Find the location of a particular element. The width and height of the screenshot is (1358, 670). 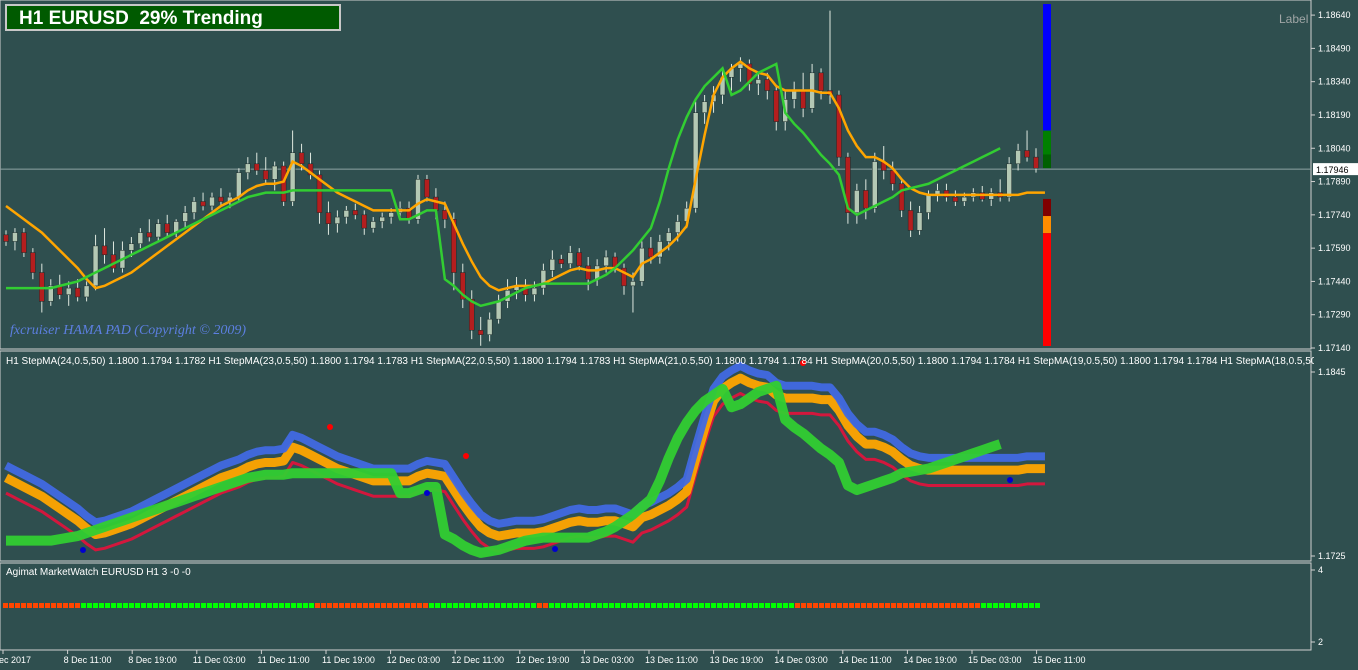

time-tick-label: 11 Dec 19:00 is located at coordinates (348, 660).